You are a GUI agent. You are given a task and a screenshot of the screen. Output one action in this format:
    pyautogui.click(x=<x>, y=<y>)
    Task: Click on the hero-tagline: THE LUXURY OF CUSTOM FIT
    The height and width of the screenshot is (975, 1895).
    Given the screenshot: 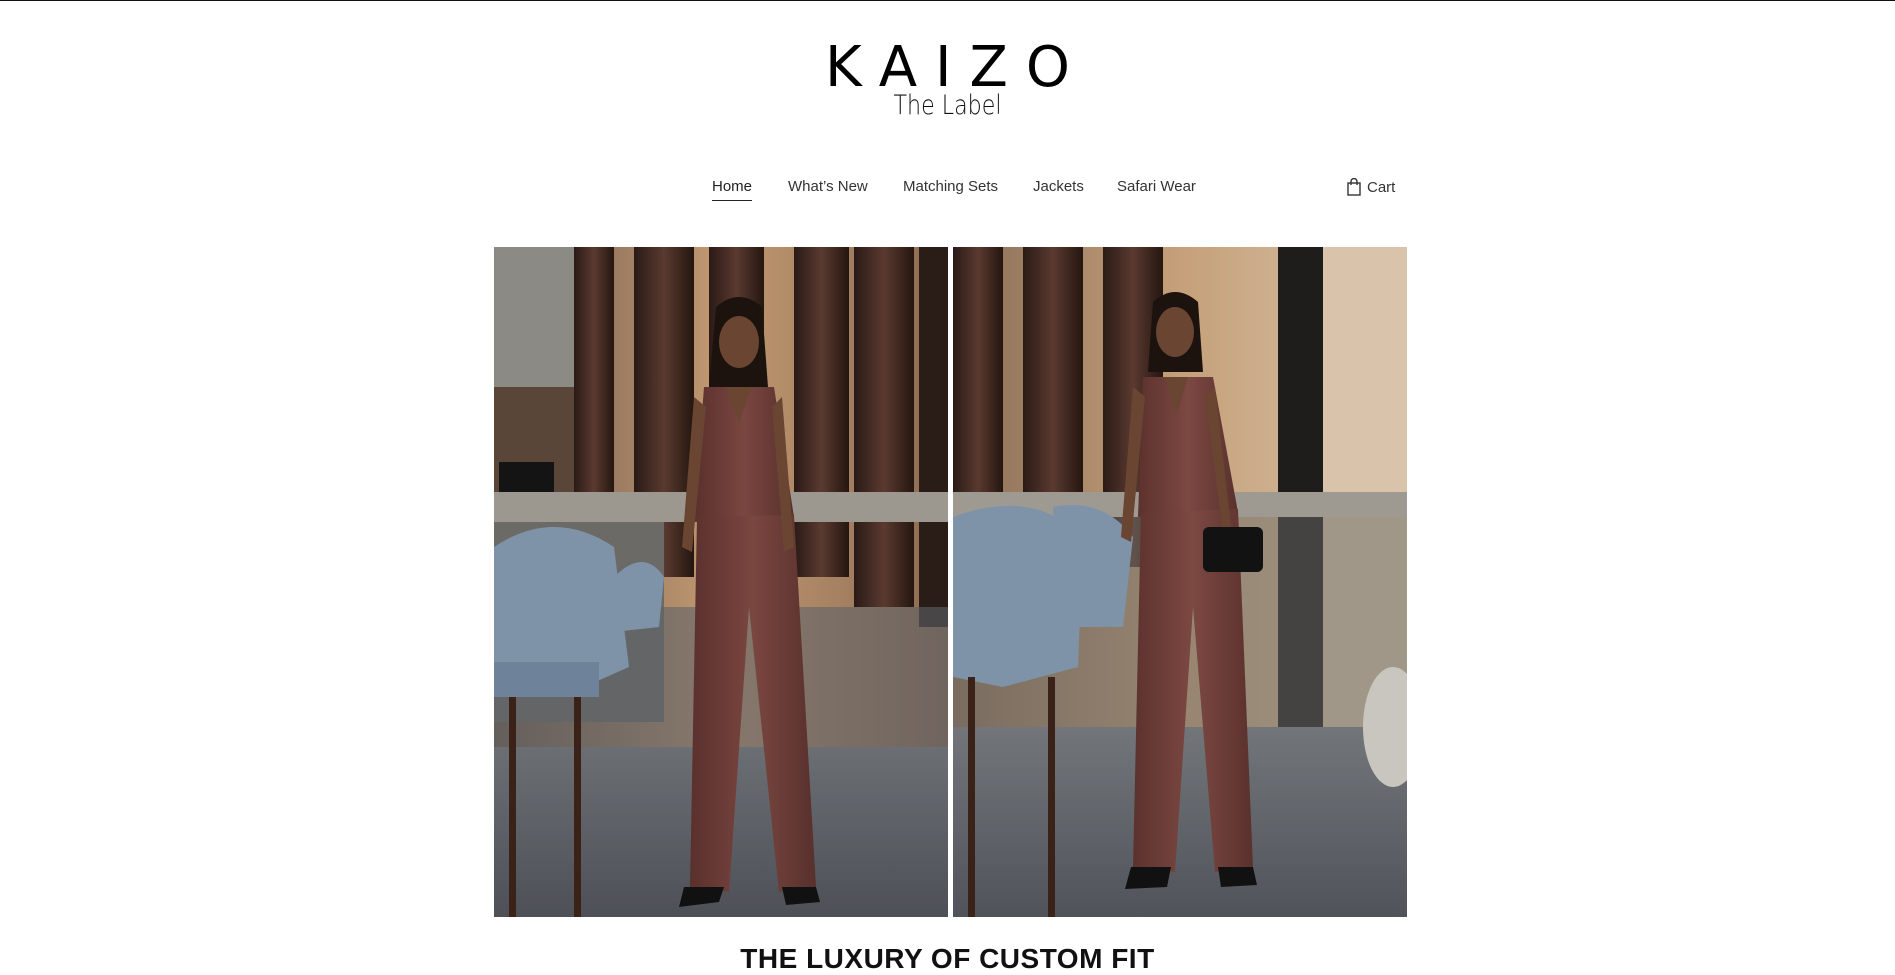 What is the action you would take?
    pyautogui.click(x=947, y=958)
    